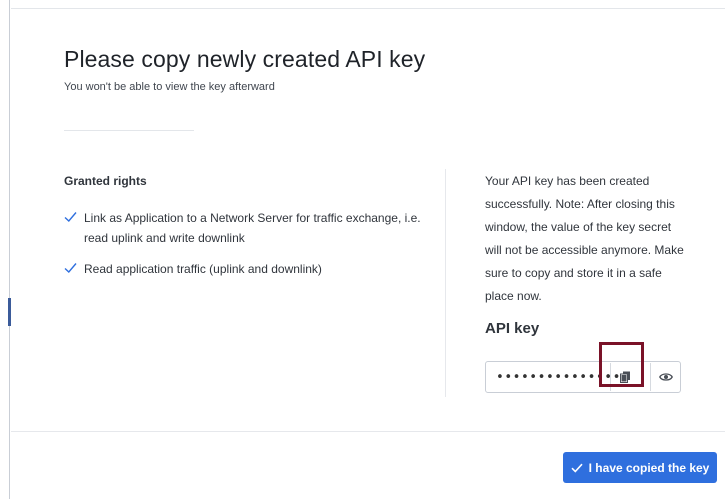 This screenshot has height=499, width=725. I want to click on eye-icon, so click(665, 377).